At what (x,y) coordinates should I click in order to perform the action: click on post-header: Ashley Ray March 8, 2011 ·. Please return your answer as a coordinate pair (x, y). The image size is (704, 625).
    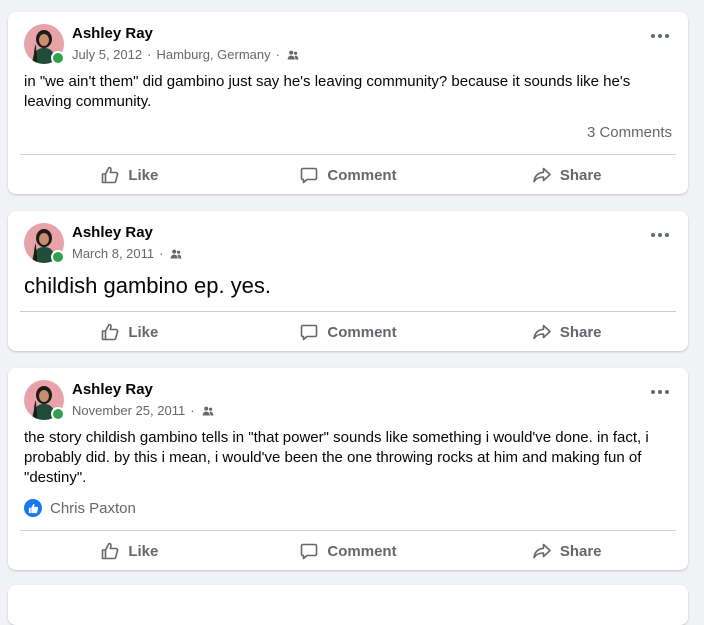
    Looking at the image, I should click on (348, 243).